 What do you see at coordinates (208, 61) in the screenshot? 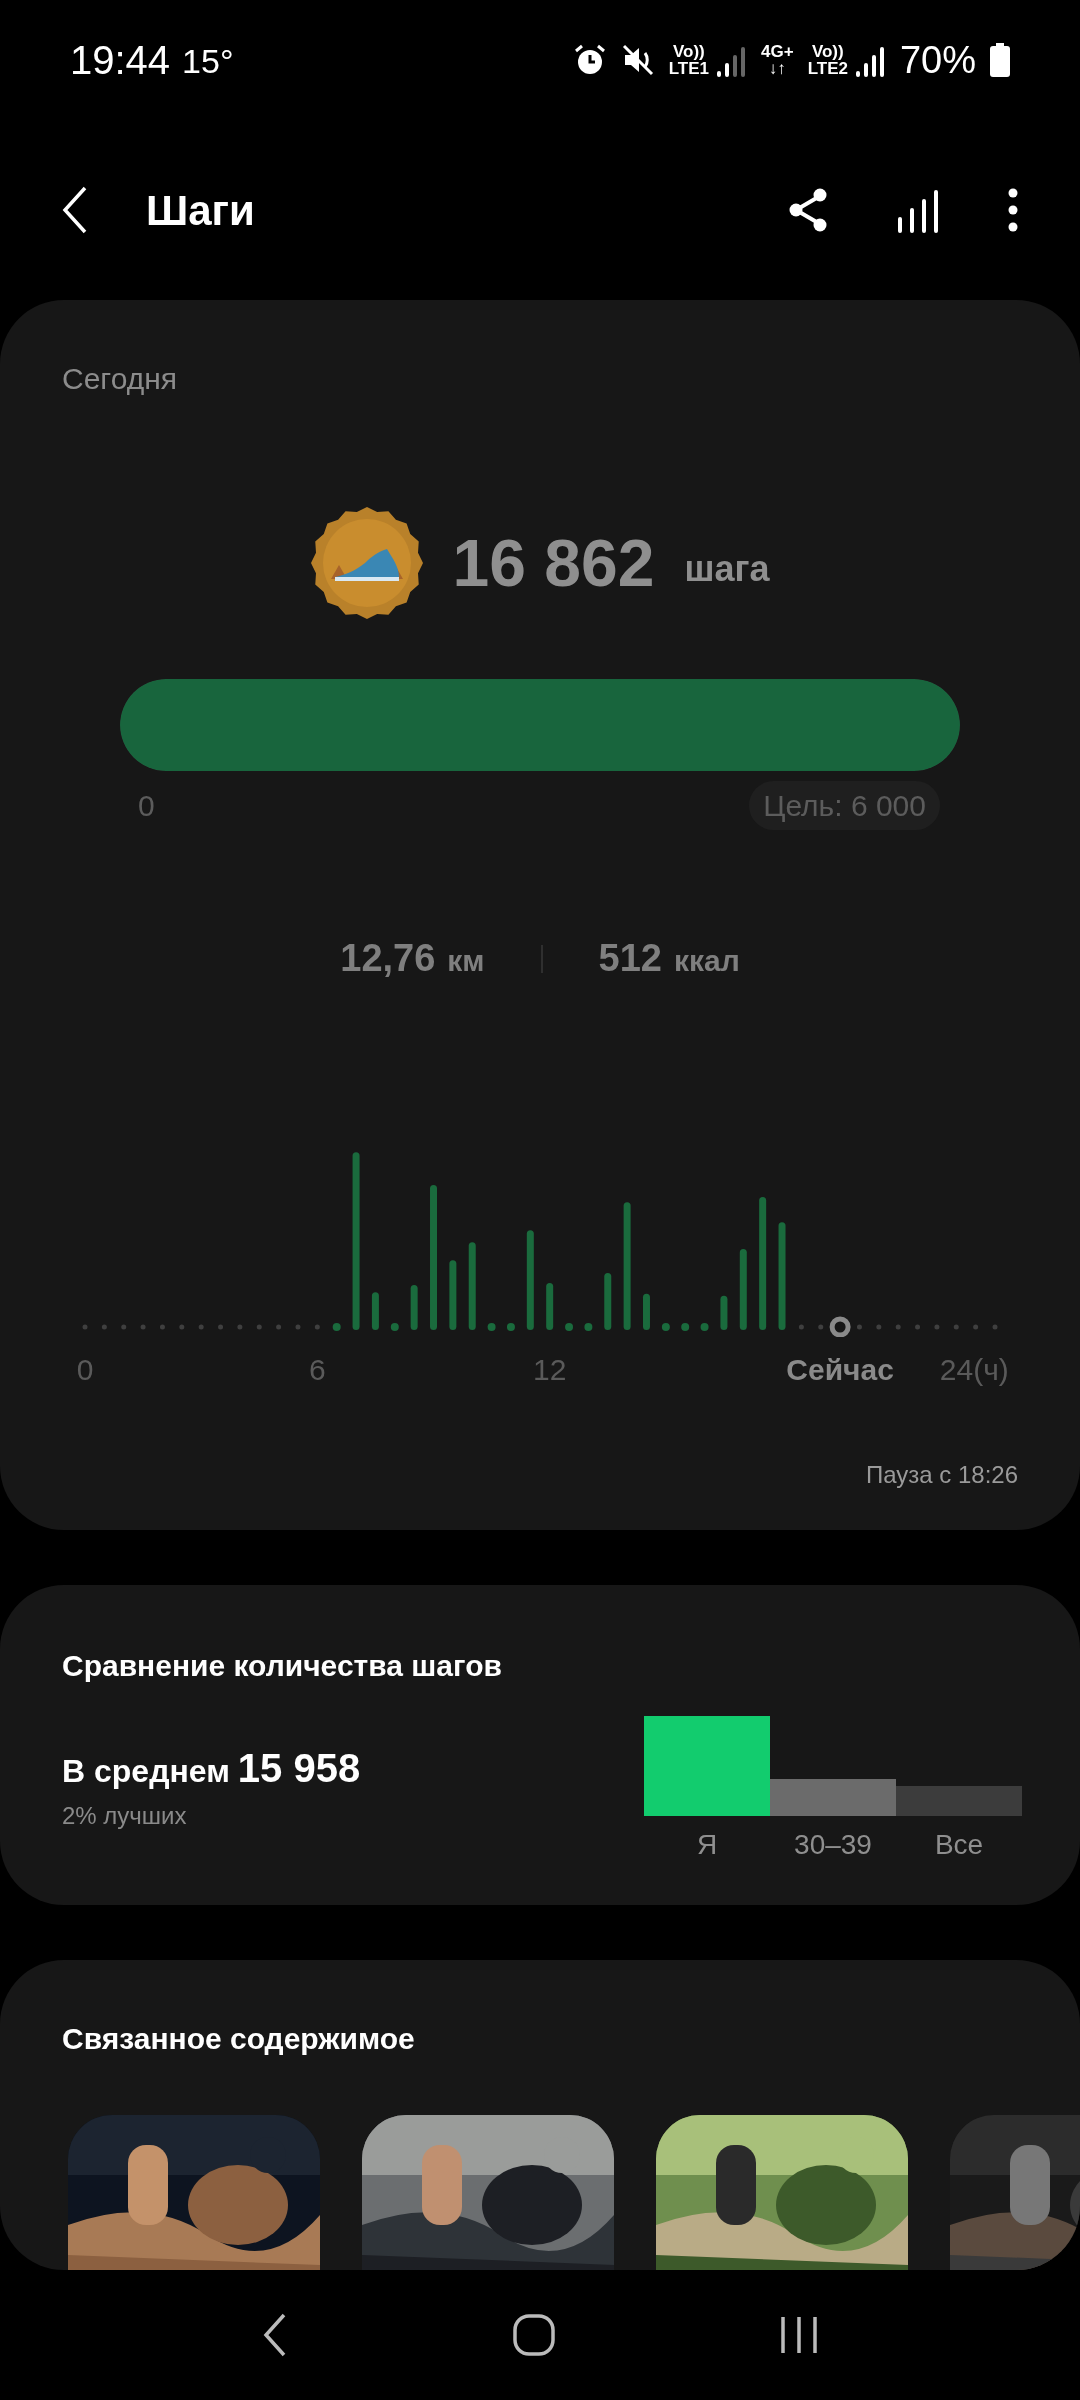
I see `status-temperature: 15°` at bounding box center [208, 61].